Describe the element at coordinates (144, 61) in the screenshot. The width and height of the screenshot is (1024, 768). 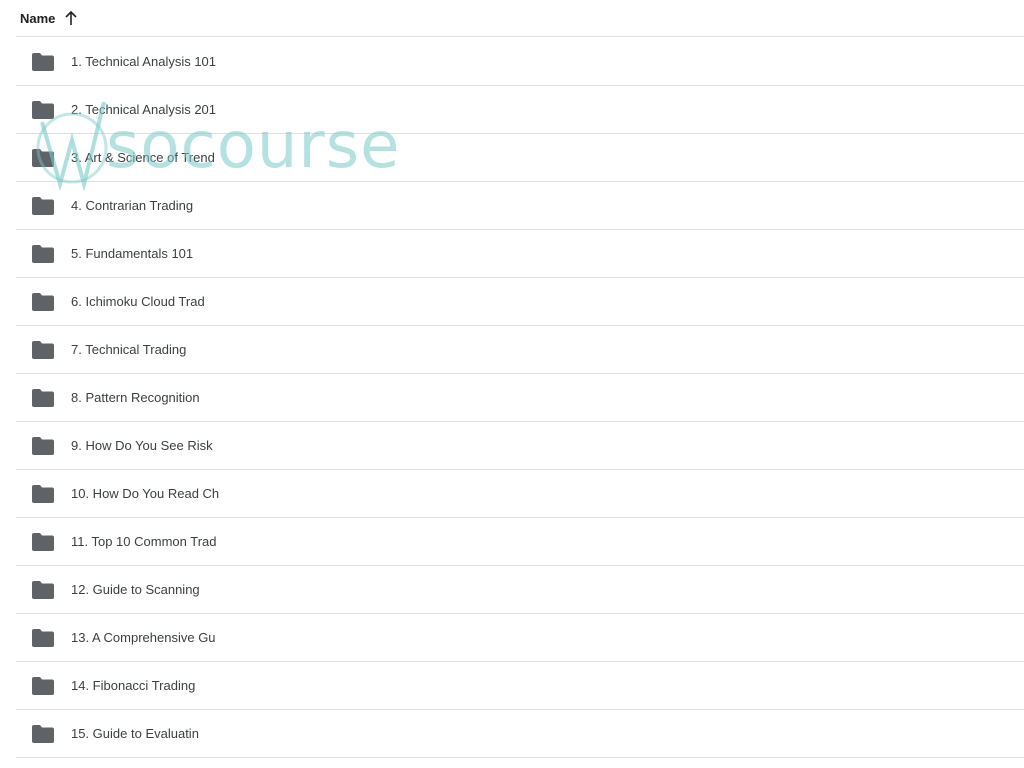
I see `folder-name: 1. Technical Analysis 101` at that location.